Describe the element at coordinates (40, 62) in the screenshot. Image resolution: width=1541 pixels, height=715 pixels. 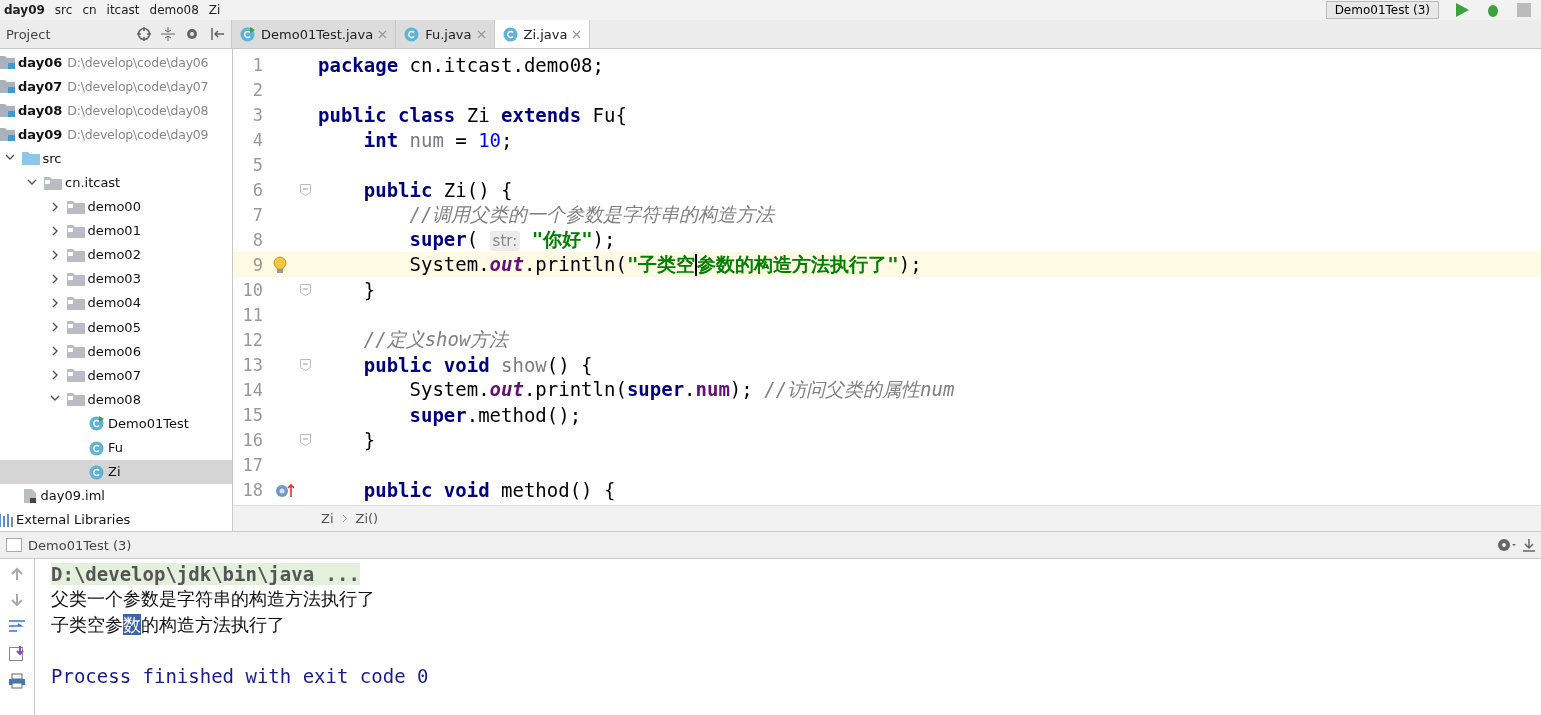
I see `tree-item-label: day06` at that location.